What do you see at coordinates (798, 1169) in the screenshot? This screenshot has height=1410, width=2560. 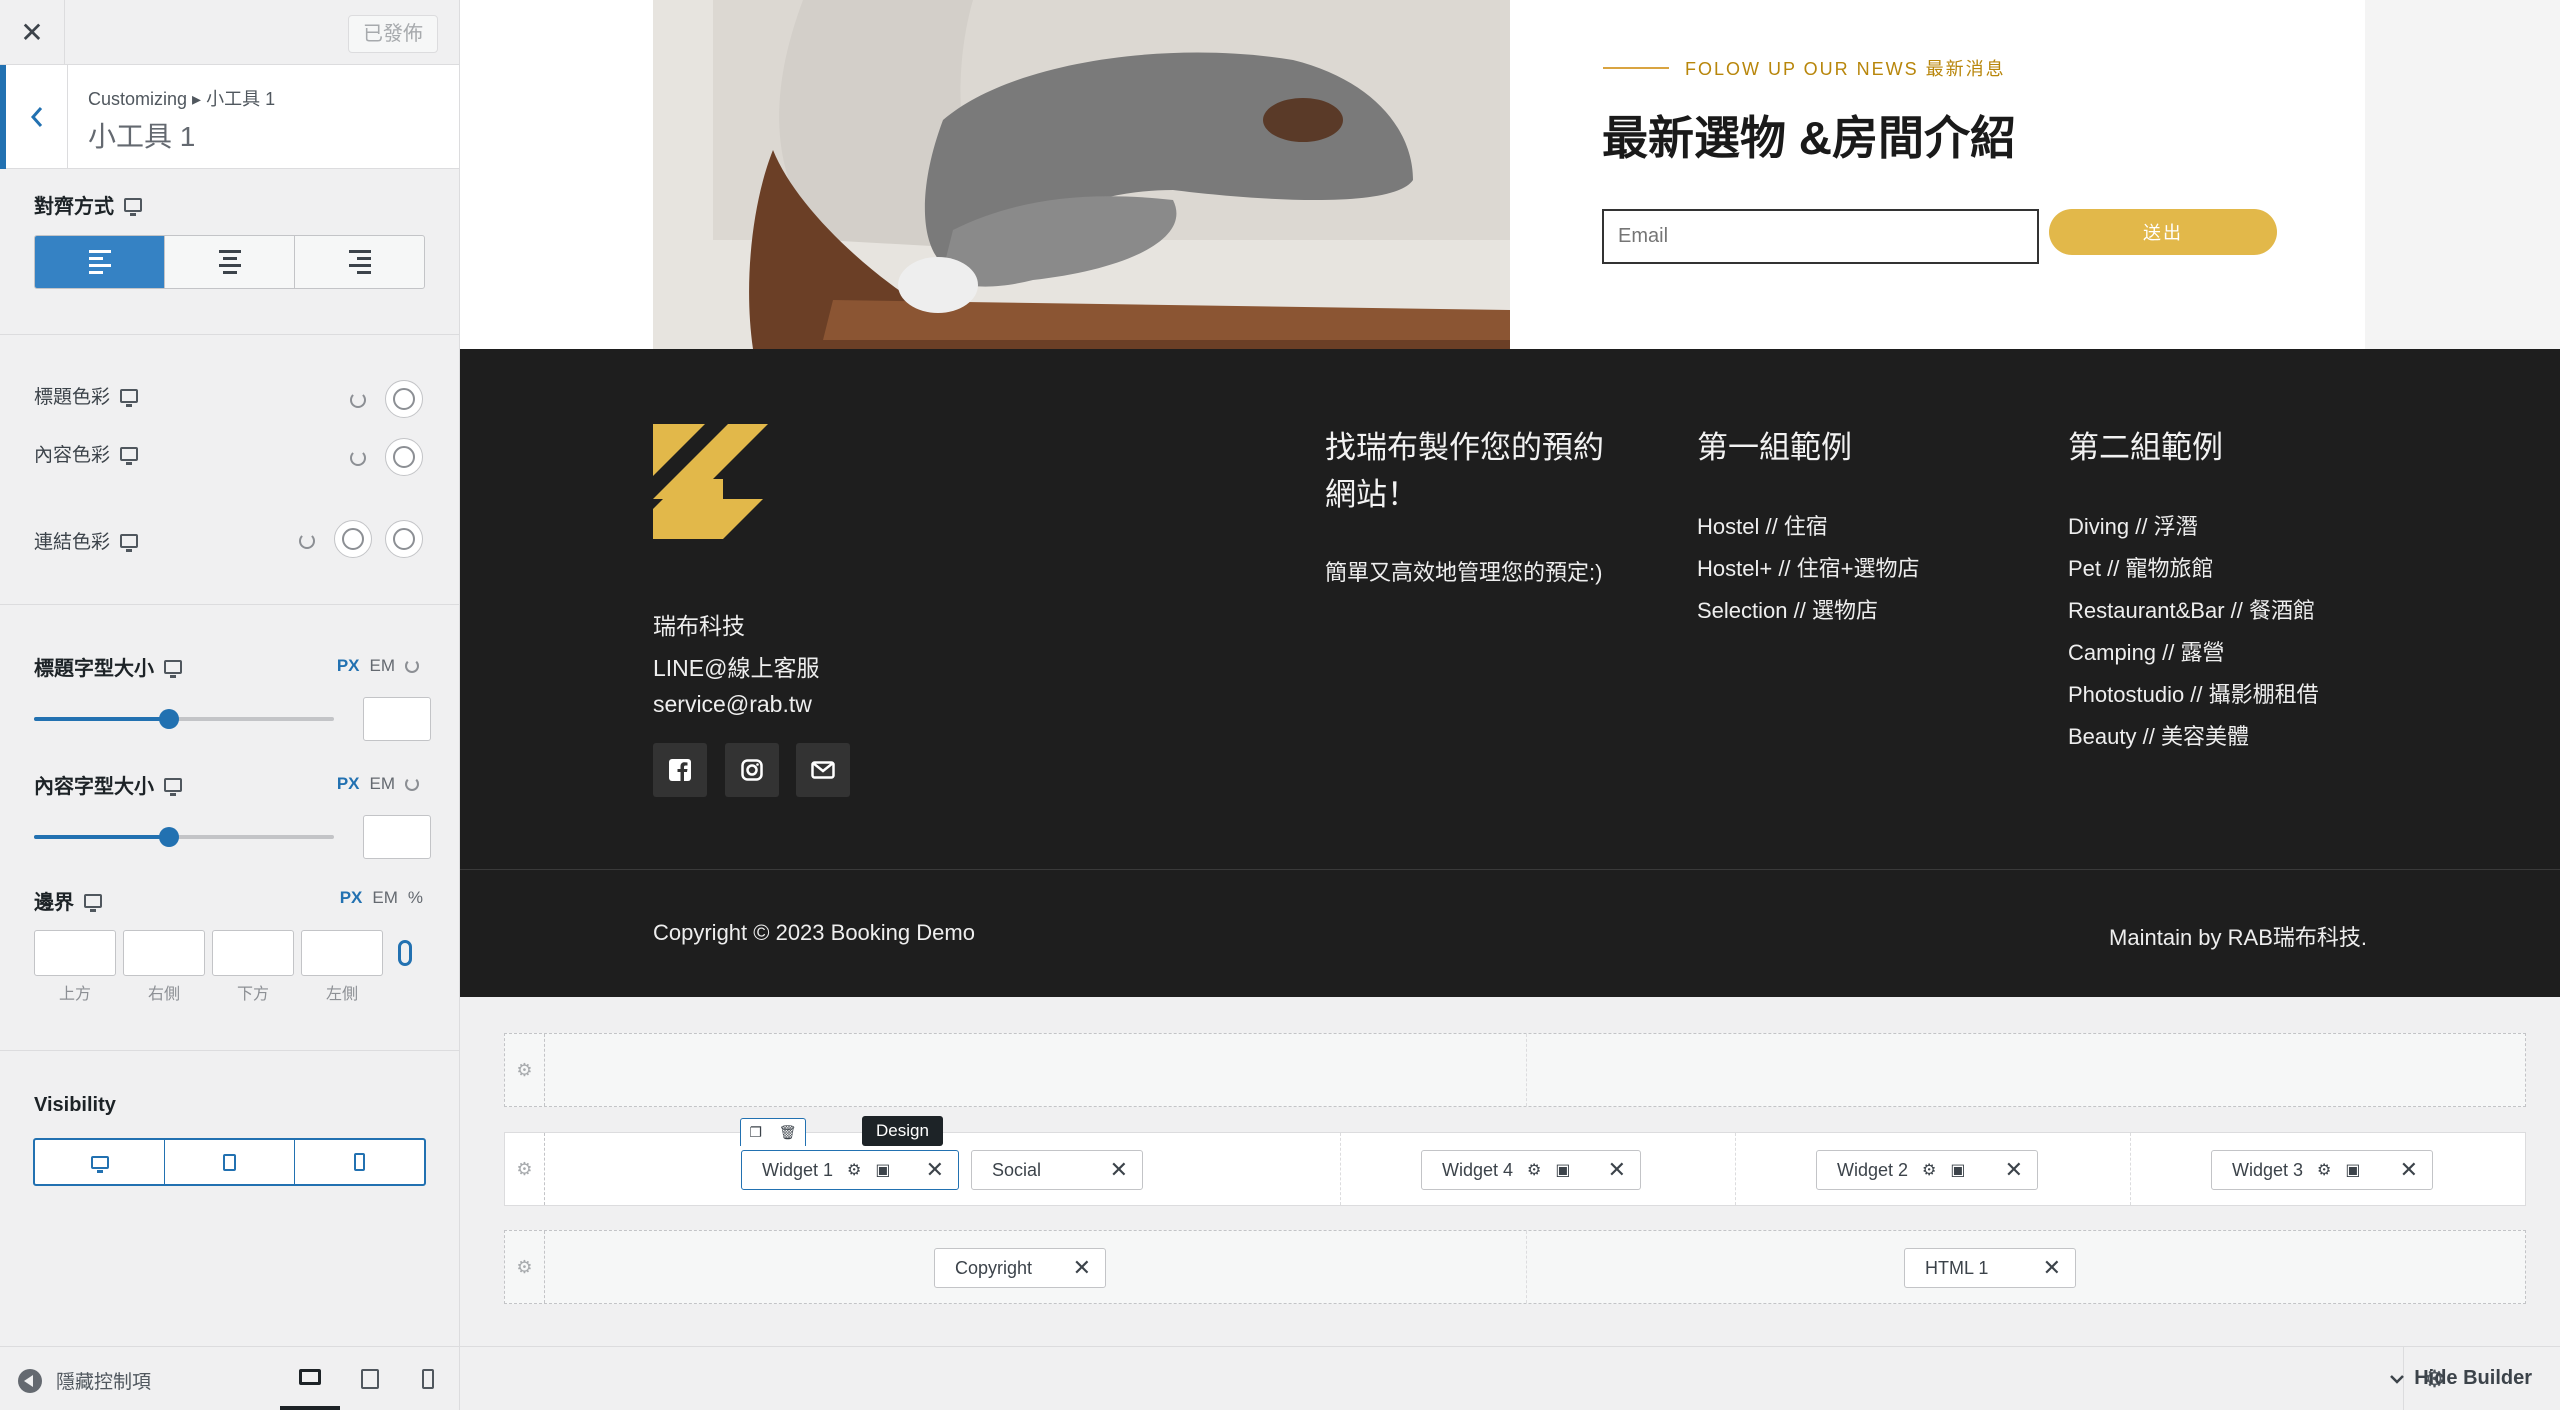 I see `chip-label: Widget 1` at bounding box center [798, 1169].